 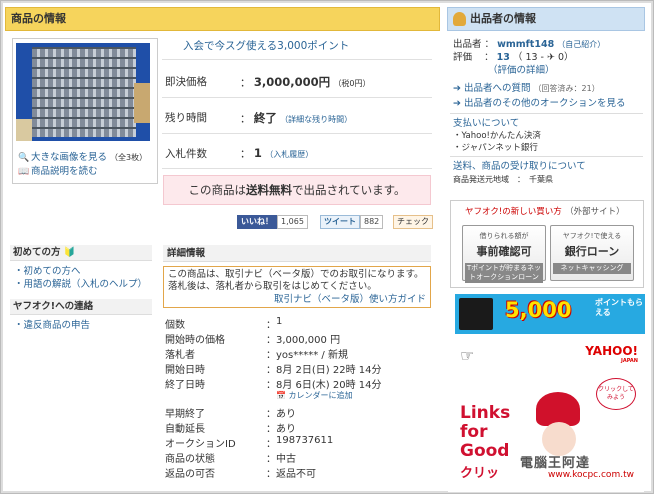 I want to click on other-auctions-link: 出品者のその他のオークションを見る, so click(x=545, y=103).